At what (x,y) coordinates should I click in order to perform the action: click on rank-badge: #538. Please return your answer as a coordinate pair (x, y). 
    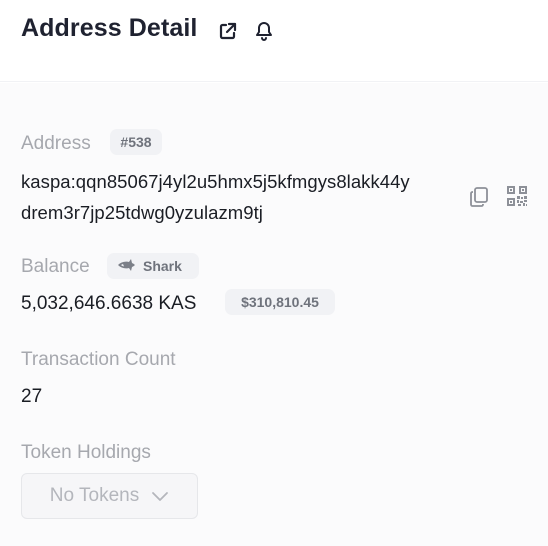
    Looking at the image, I should click on (136, 142).